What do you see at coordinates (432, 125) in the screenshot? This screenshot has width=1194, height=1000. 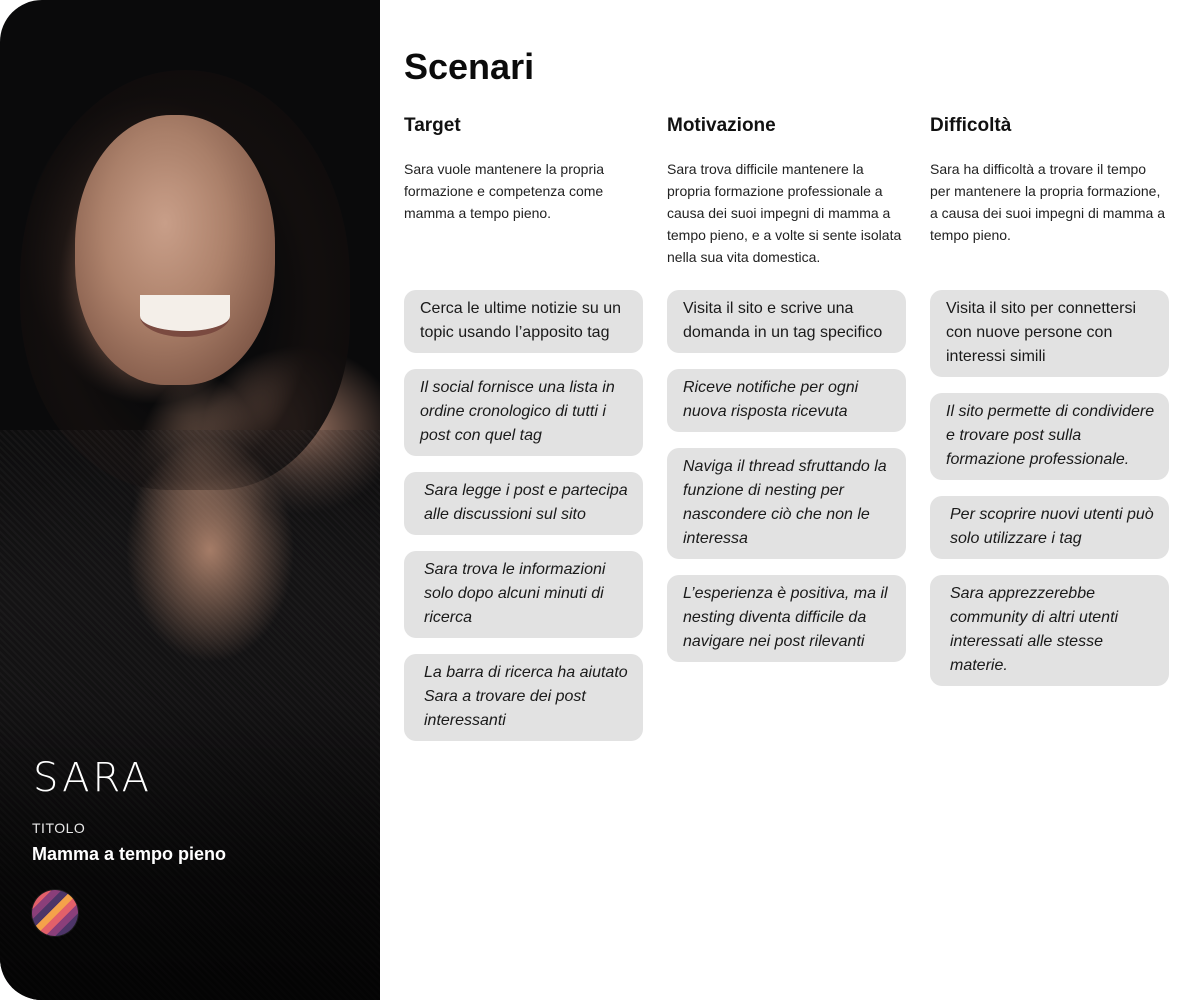 I see `column-title: Target` at bounding box center [432, 125].